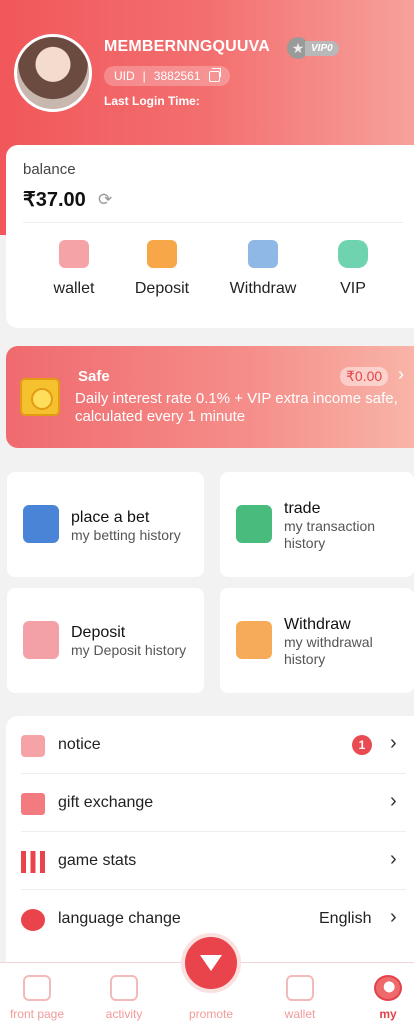 The width and height of the screenshot is (414, 1024). I want to click on trade-document-icon, so click(254, 524).